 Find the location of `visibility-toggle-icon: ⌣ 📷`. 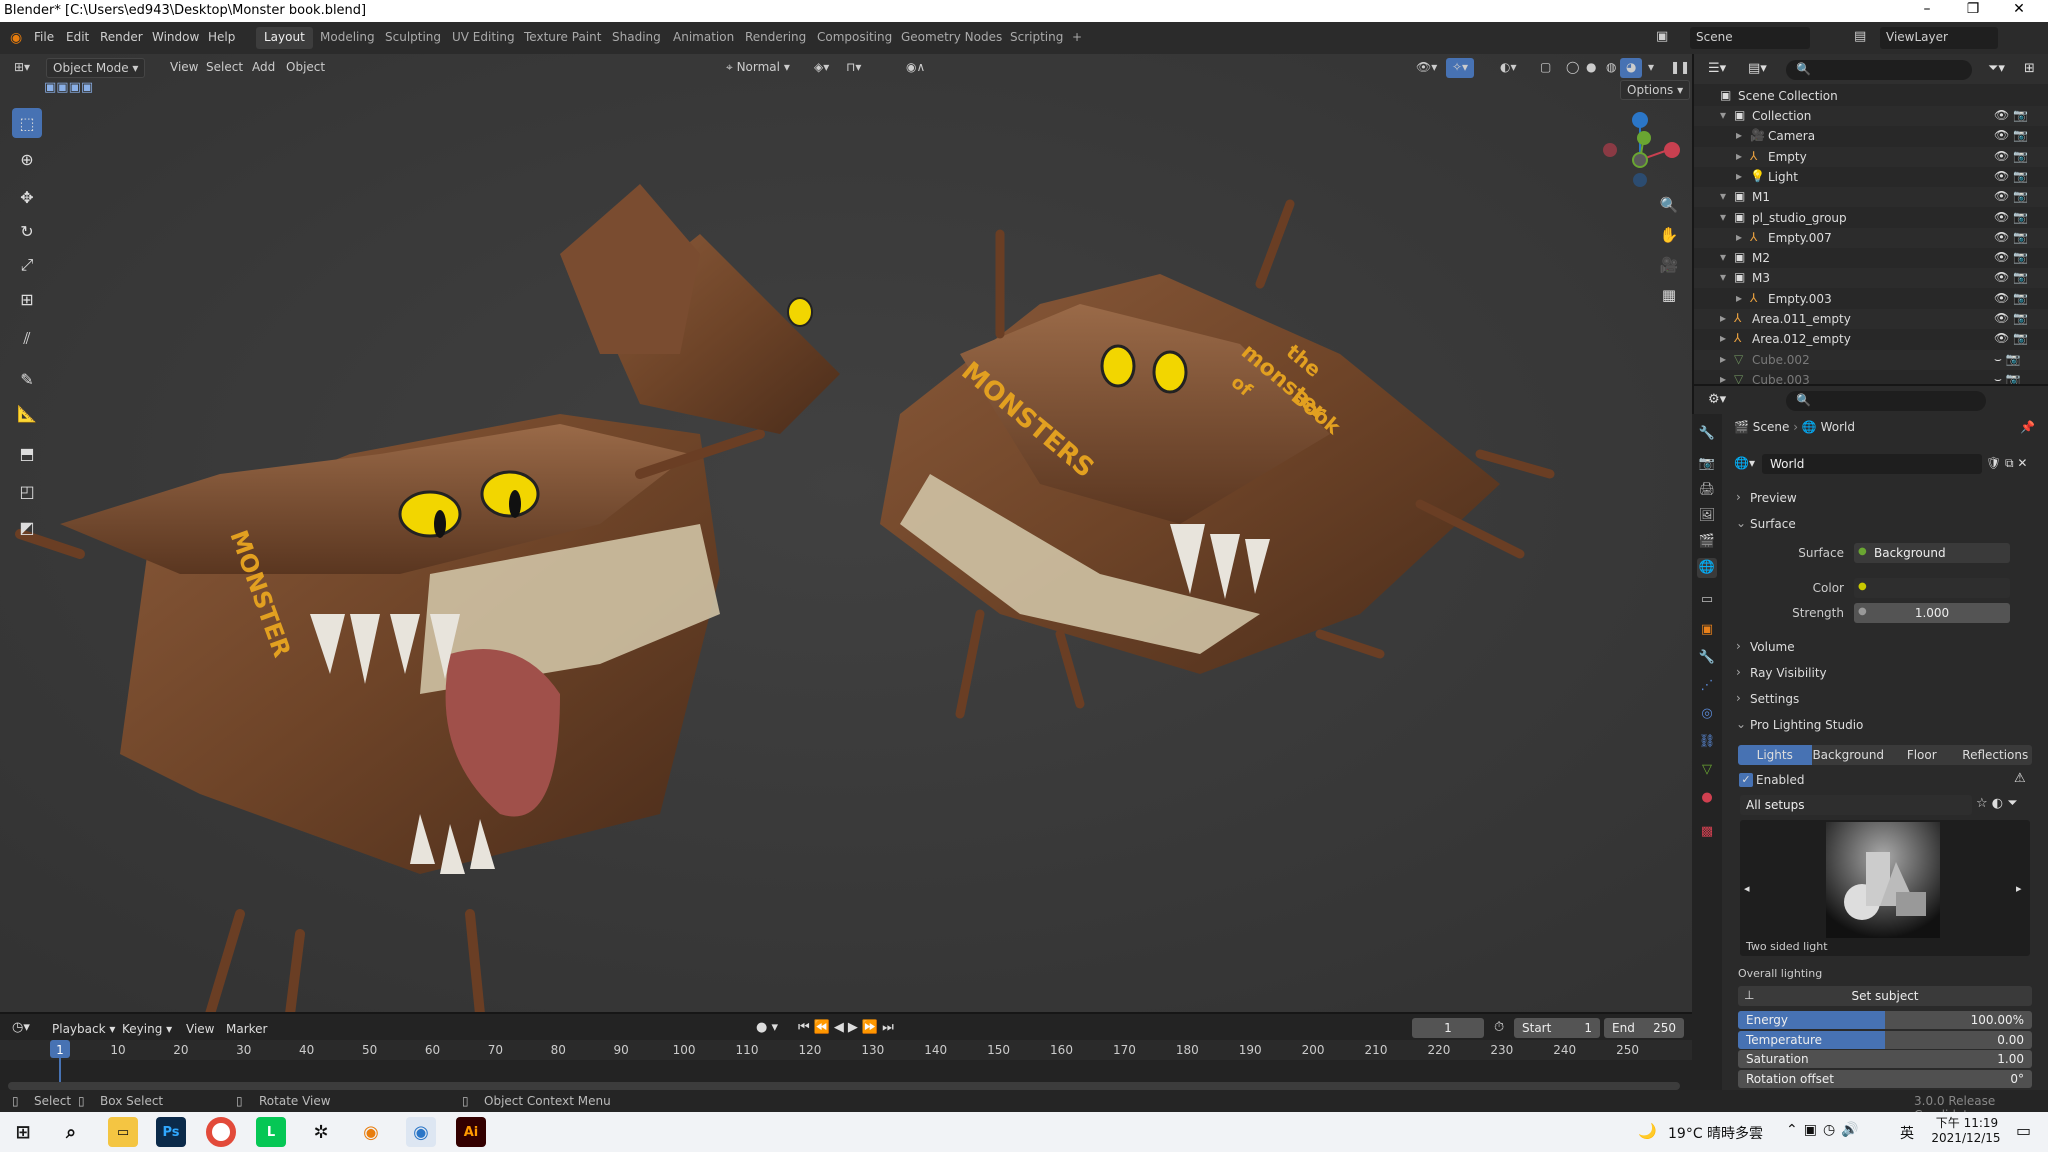

visibility-toggle-icon: ⌣ 📷 is located at coordinates (2007, 359).